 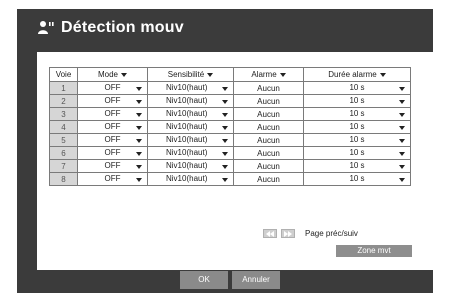 What do you see at coordinates (63, 166) in the screenshot?
I see `channel-number: 7` at bounding box center [63, 166].